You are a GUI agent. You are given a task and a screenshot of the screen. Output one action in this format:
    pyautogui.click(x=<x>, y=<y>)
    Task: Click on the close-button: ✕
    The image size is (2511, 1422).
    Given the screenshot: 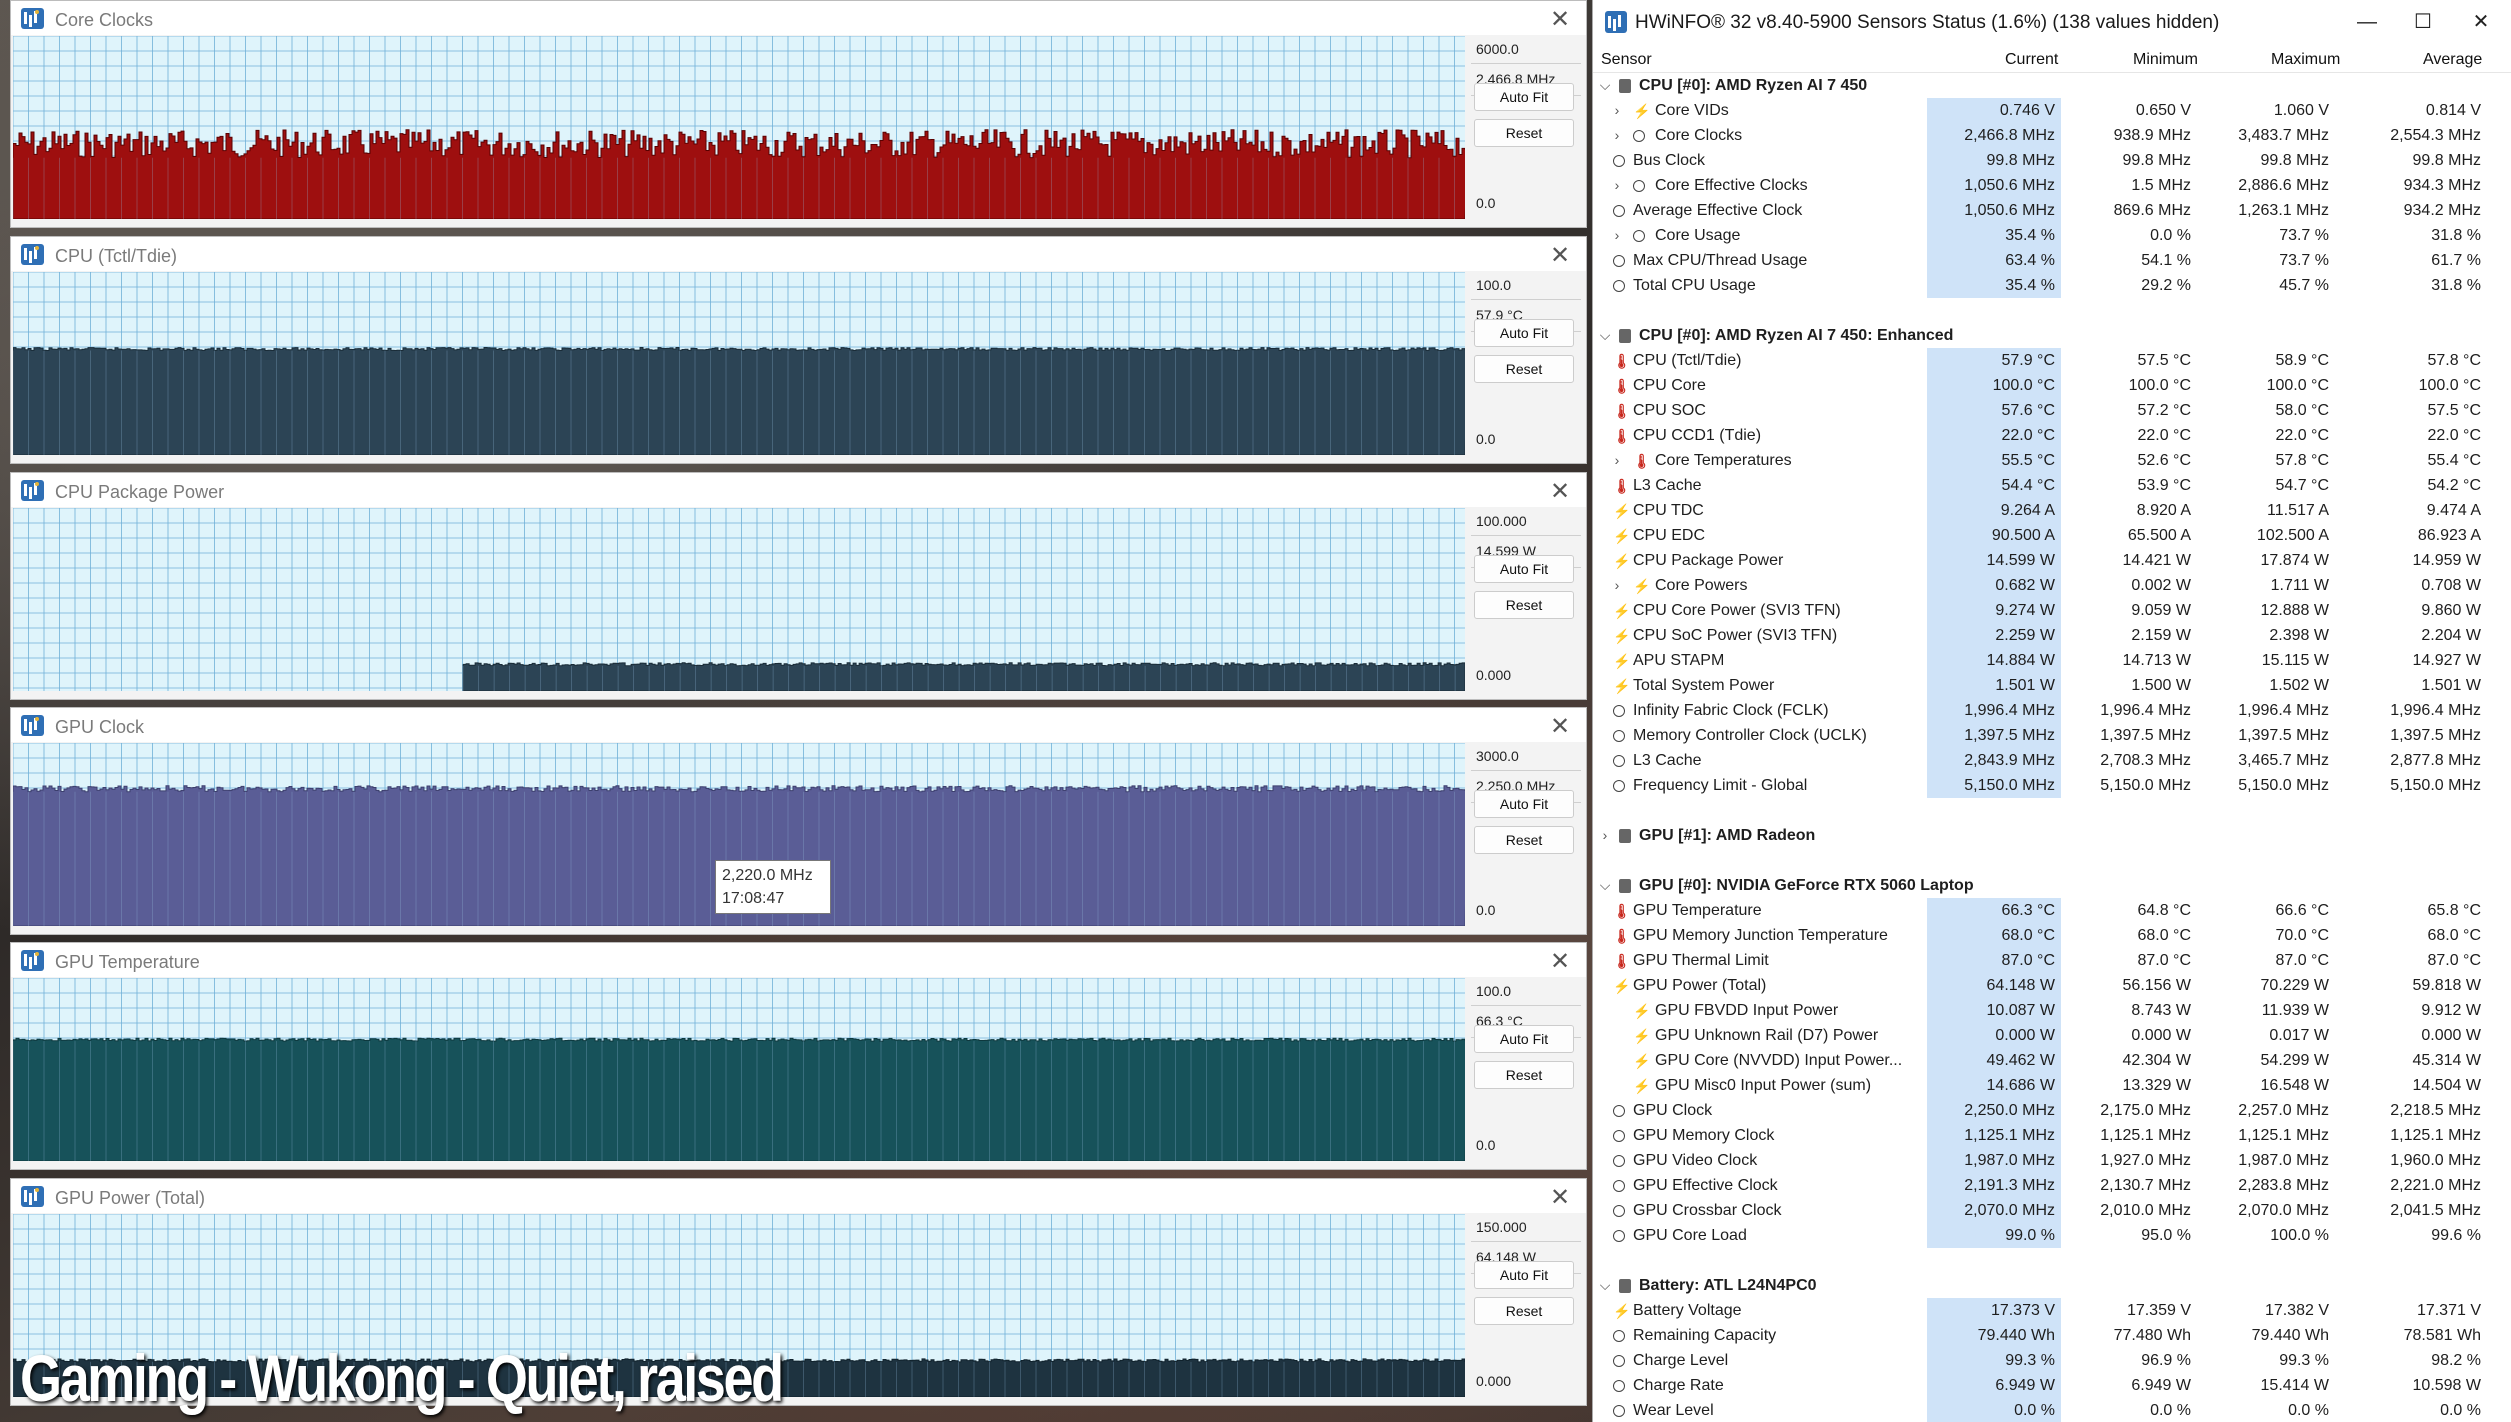 What is the action you would take?
    pyautogui.click(x=2481, y=22)
    